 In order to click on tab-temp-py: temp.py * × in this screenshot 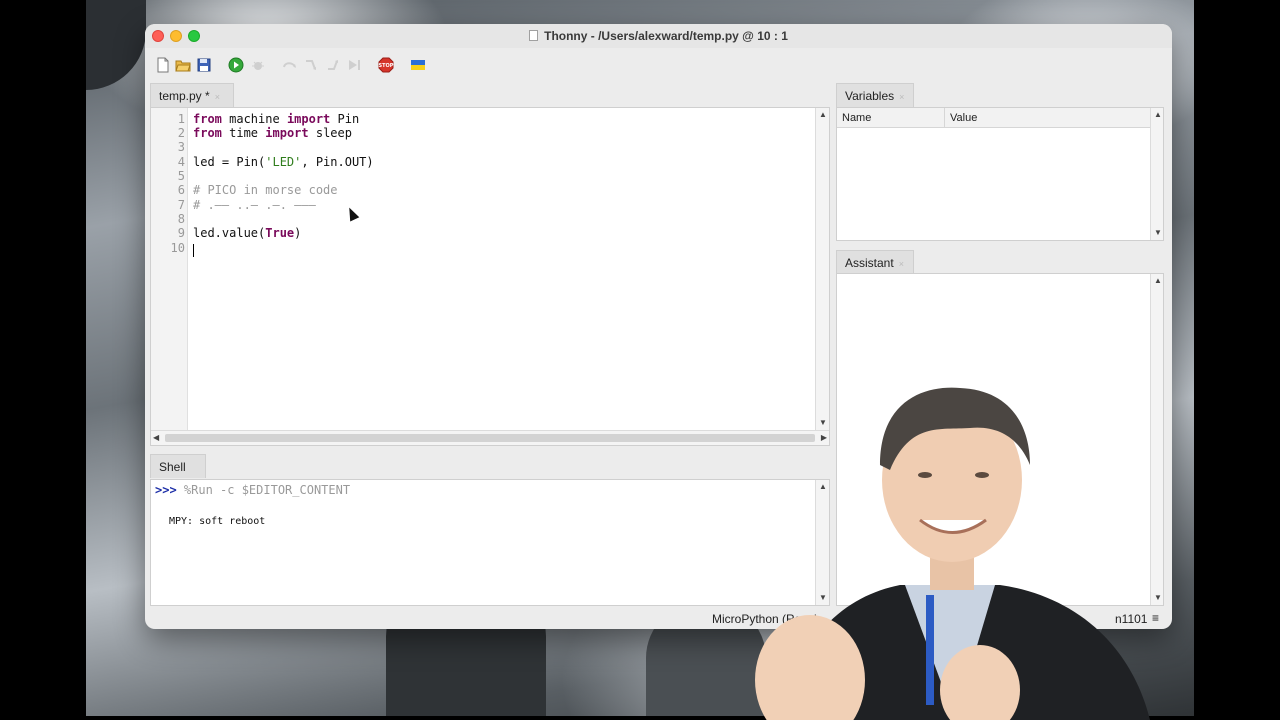, I will do `click(192, 95)`.